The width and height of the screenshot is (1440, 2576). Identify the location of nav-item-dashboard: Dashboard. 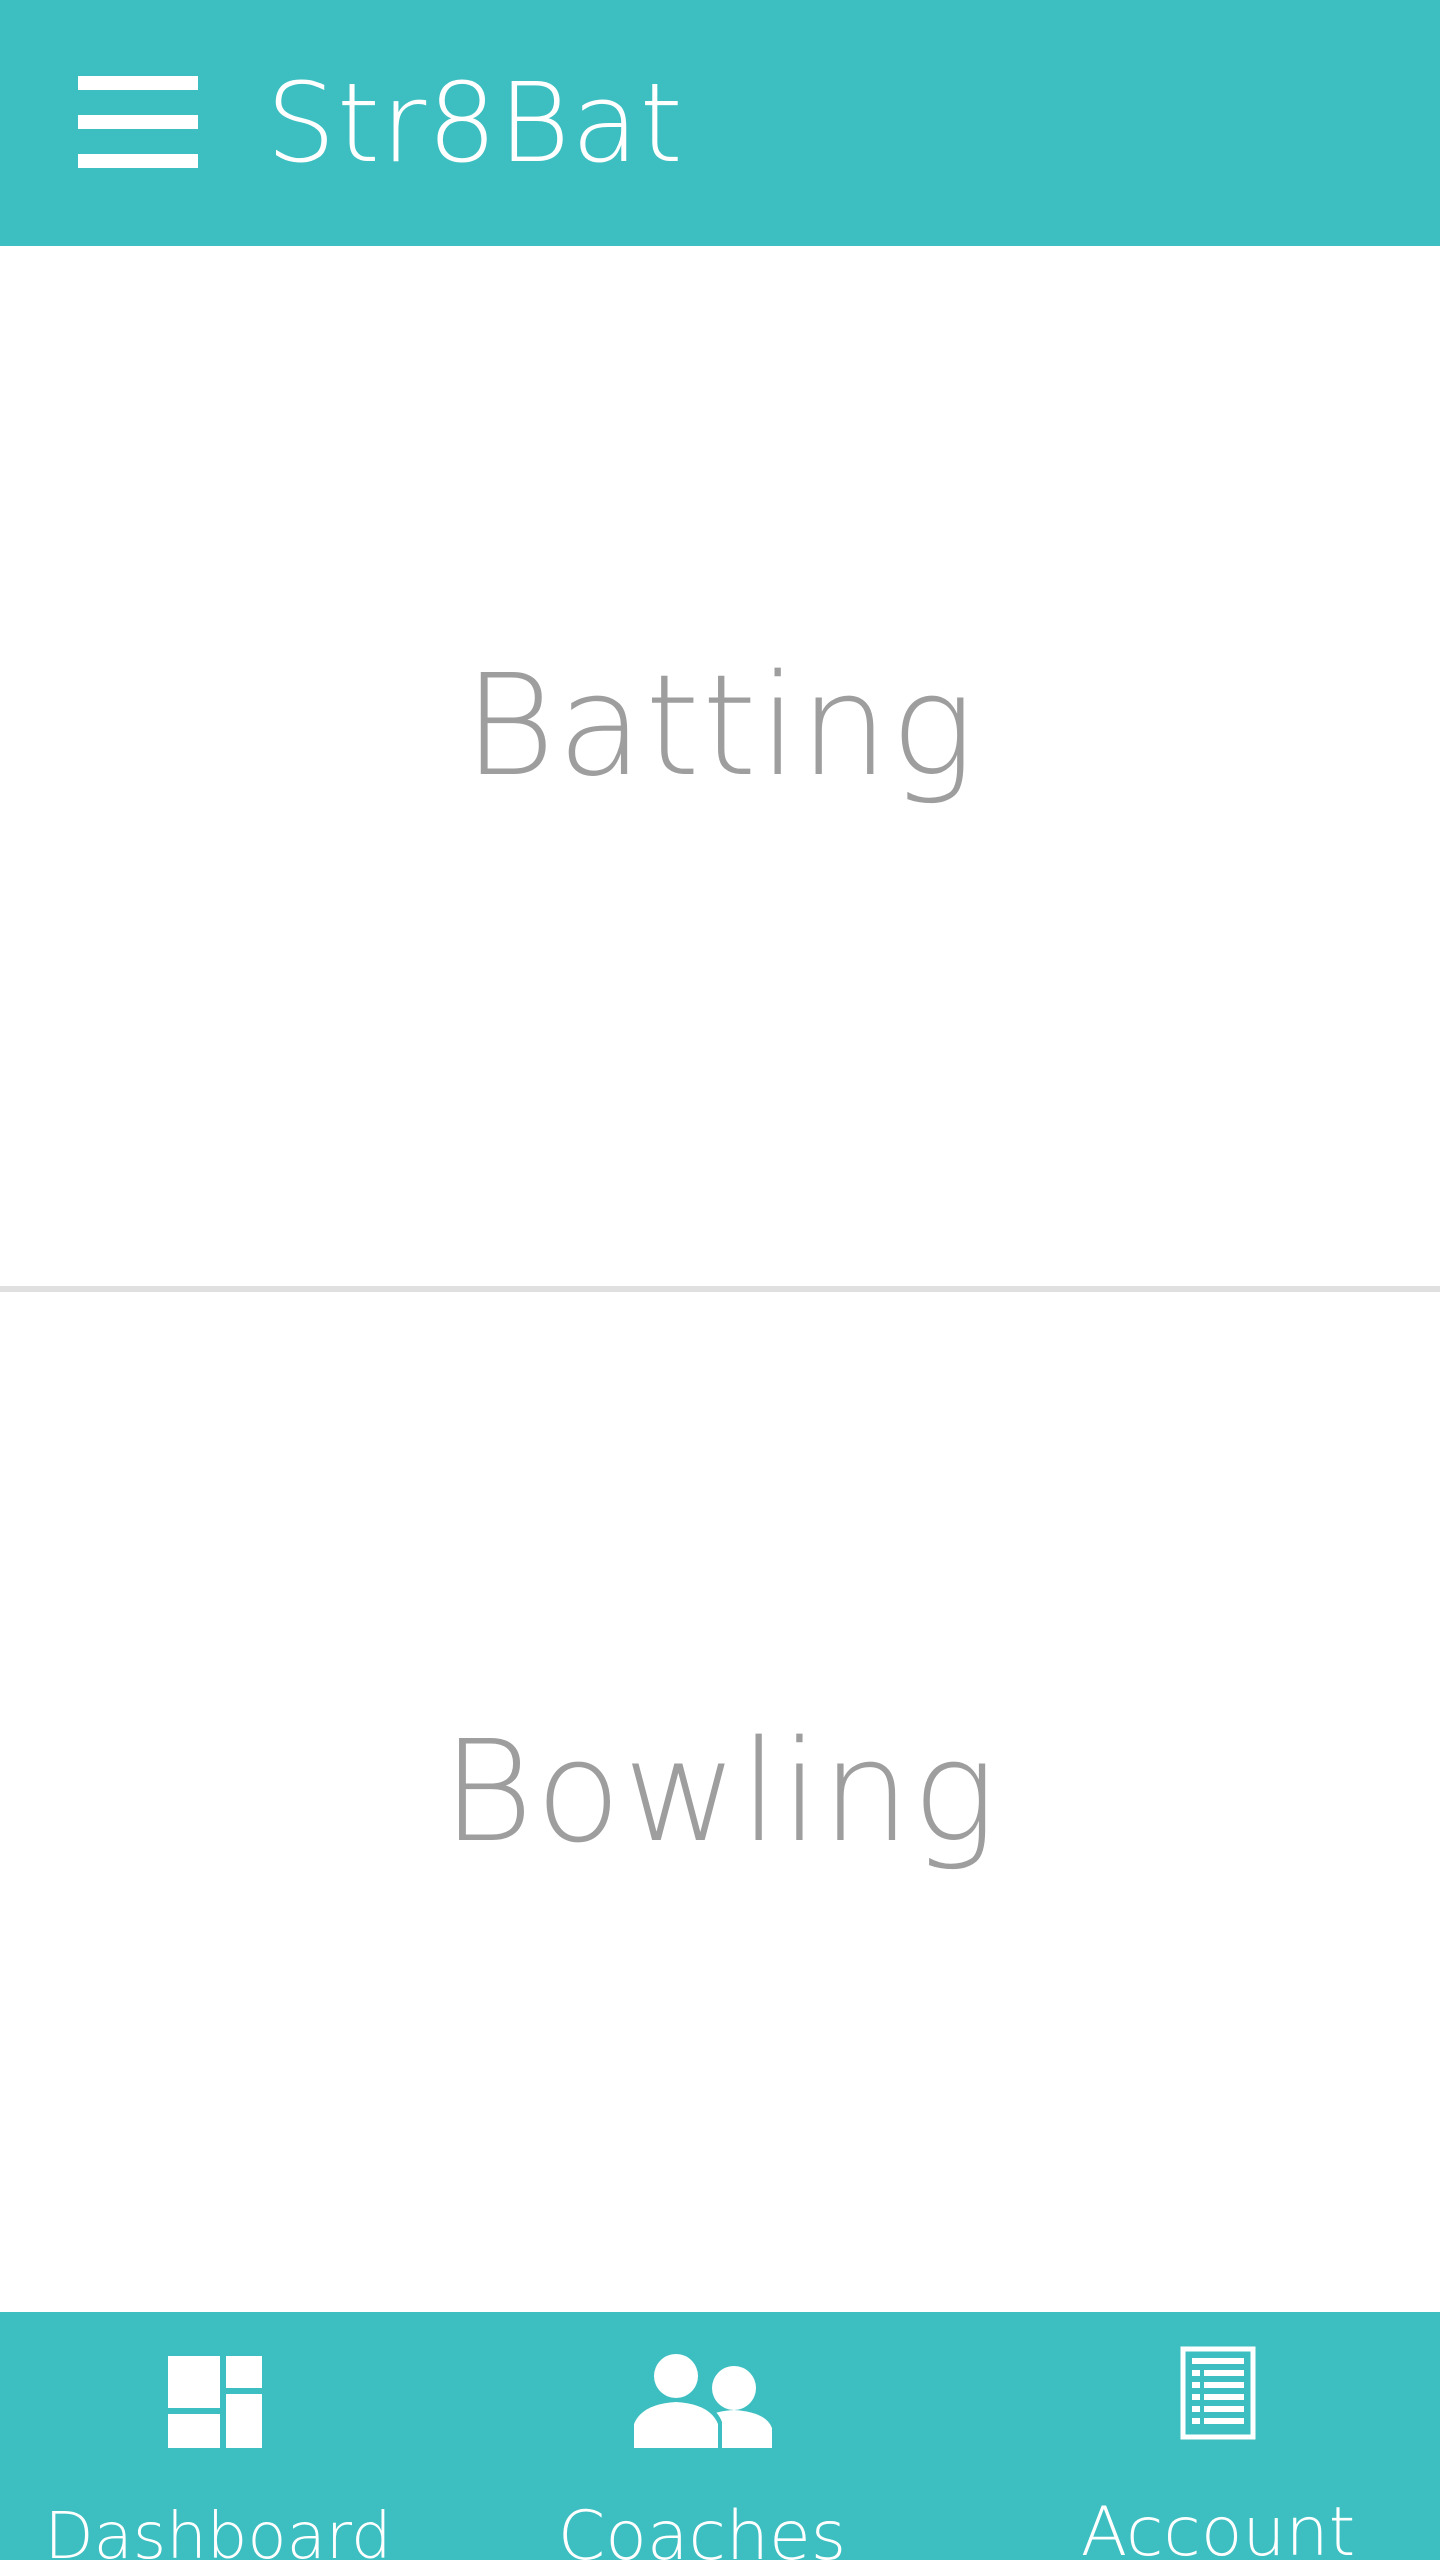
(240, 2442).